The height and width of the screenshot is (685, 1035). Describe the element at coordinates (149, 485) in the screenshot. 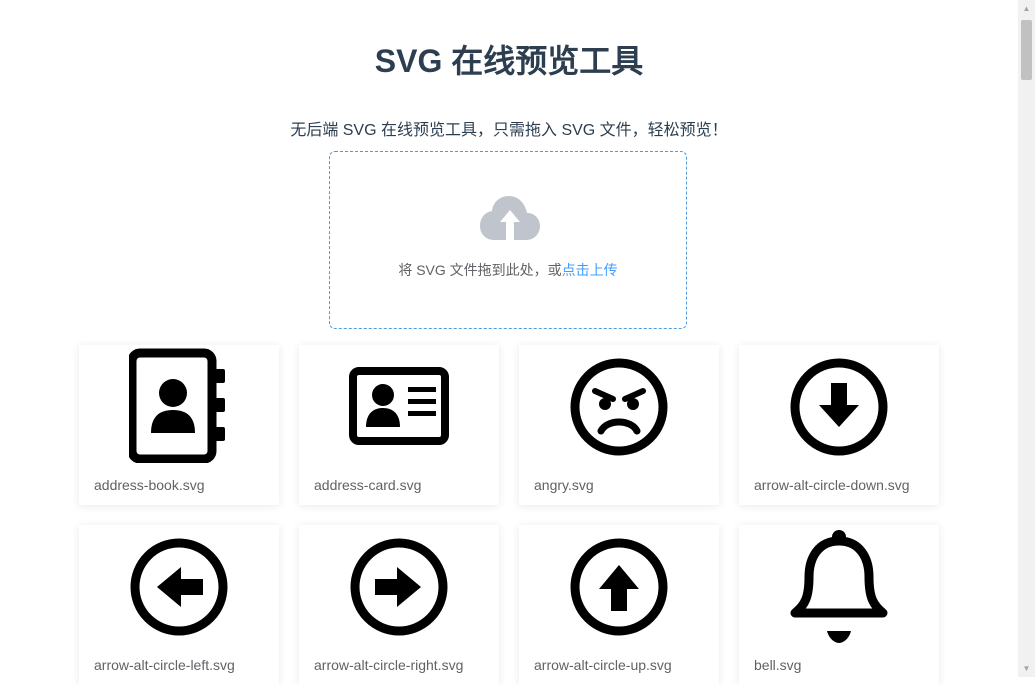

I see `file-name: address-book.svg` at that location.